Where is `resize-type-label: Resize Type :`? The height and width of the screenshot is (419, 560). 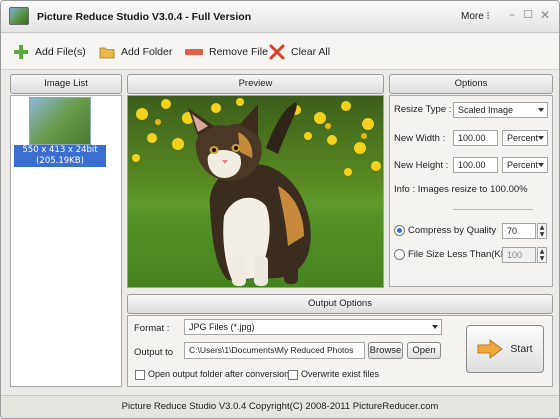
resize-type-label: Resize Type : is located at coordinates (423, 109).